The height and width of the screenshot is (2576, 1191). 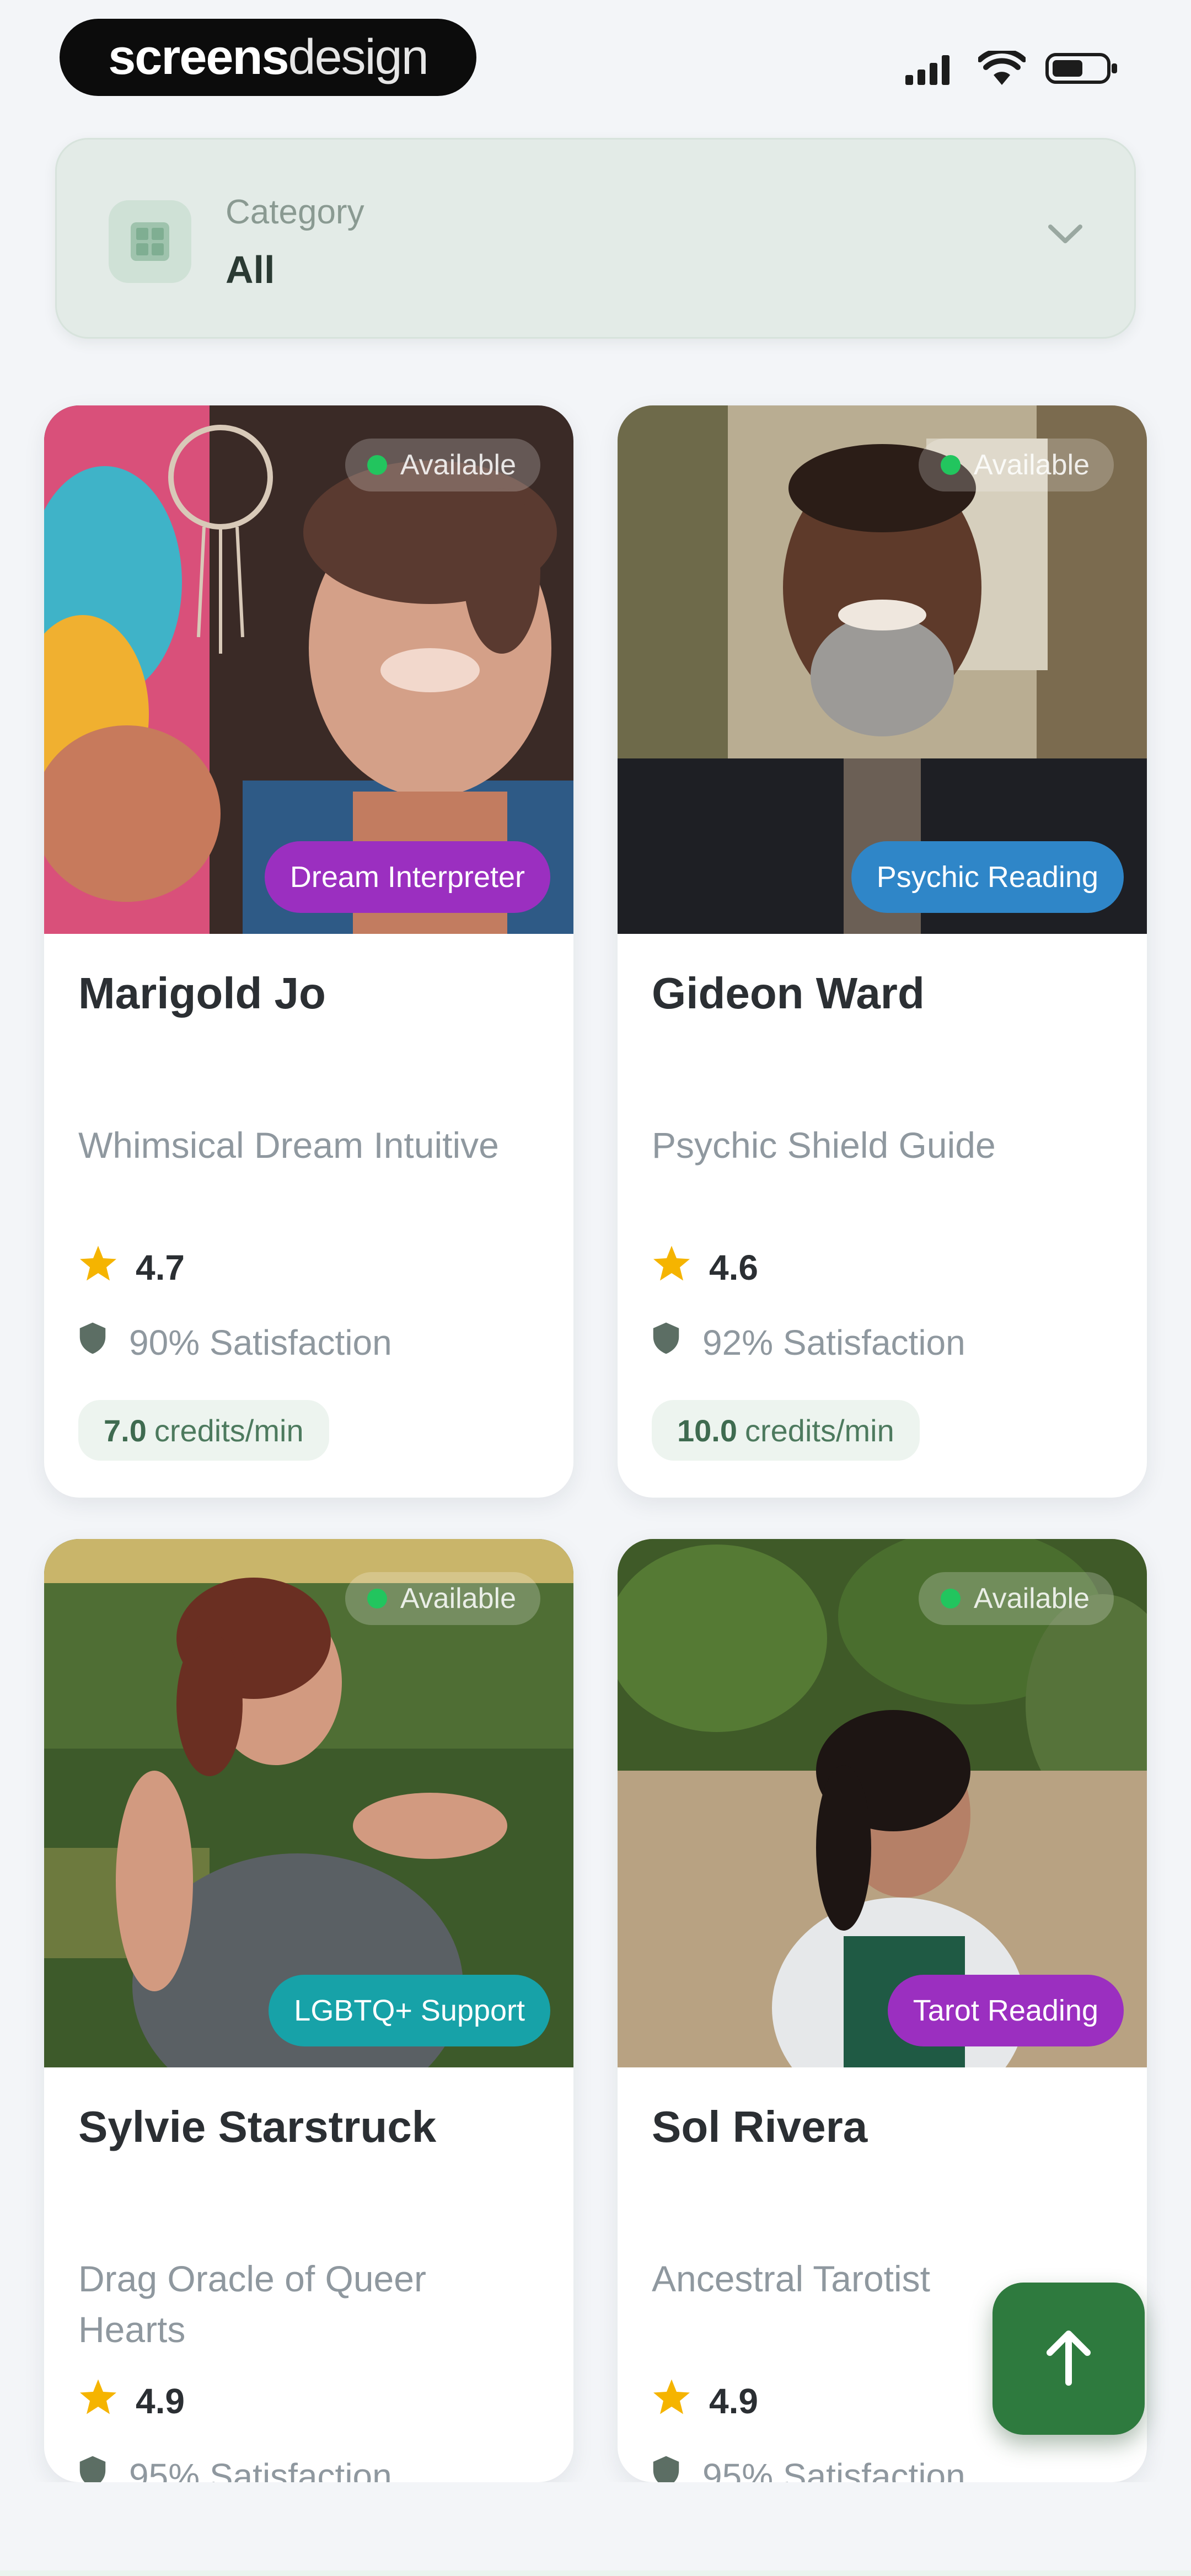 What do you see at coordinates (250, 269) in the screenshot?
I see `category-value: All` at bounding box center [250, 269].